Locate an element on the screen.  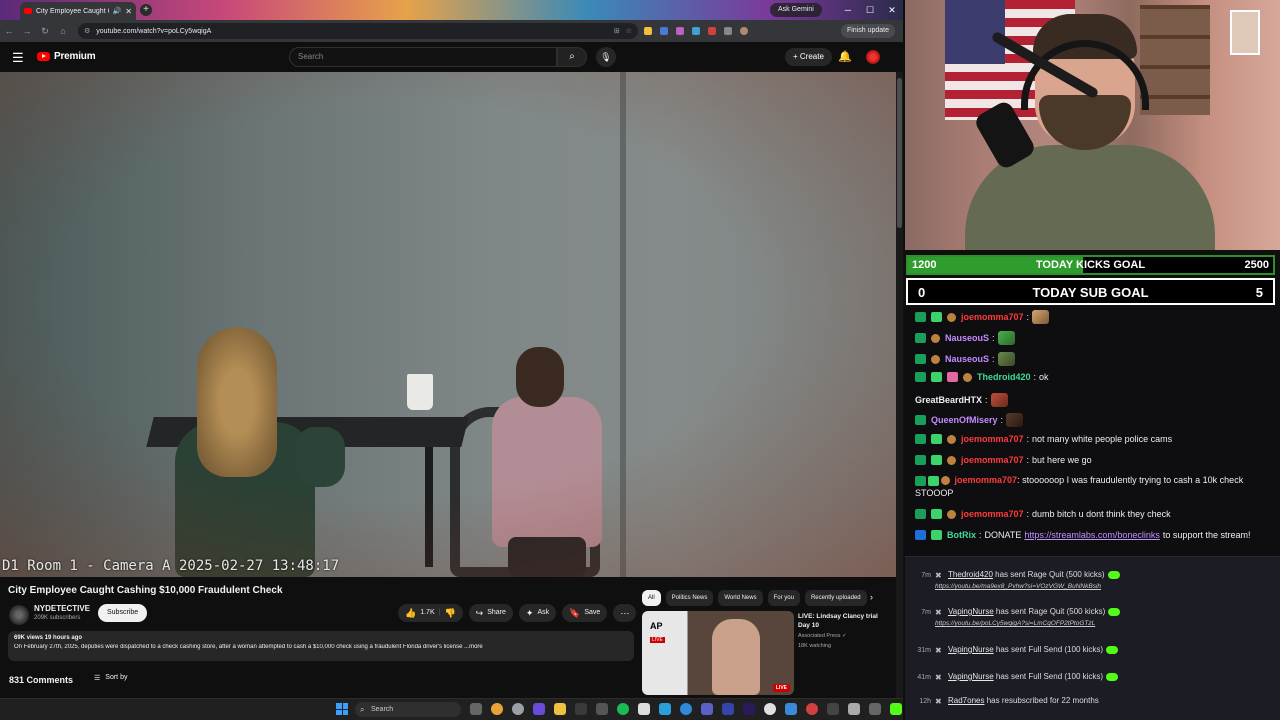
event-username: Rad7ones is located at coordinates (966, 700).